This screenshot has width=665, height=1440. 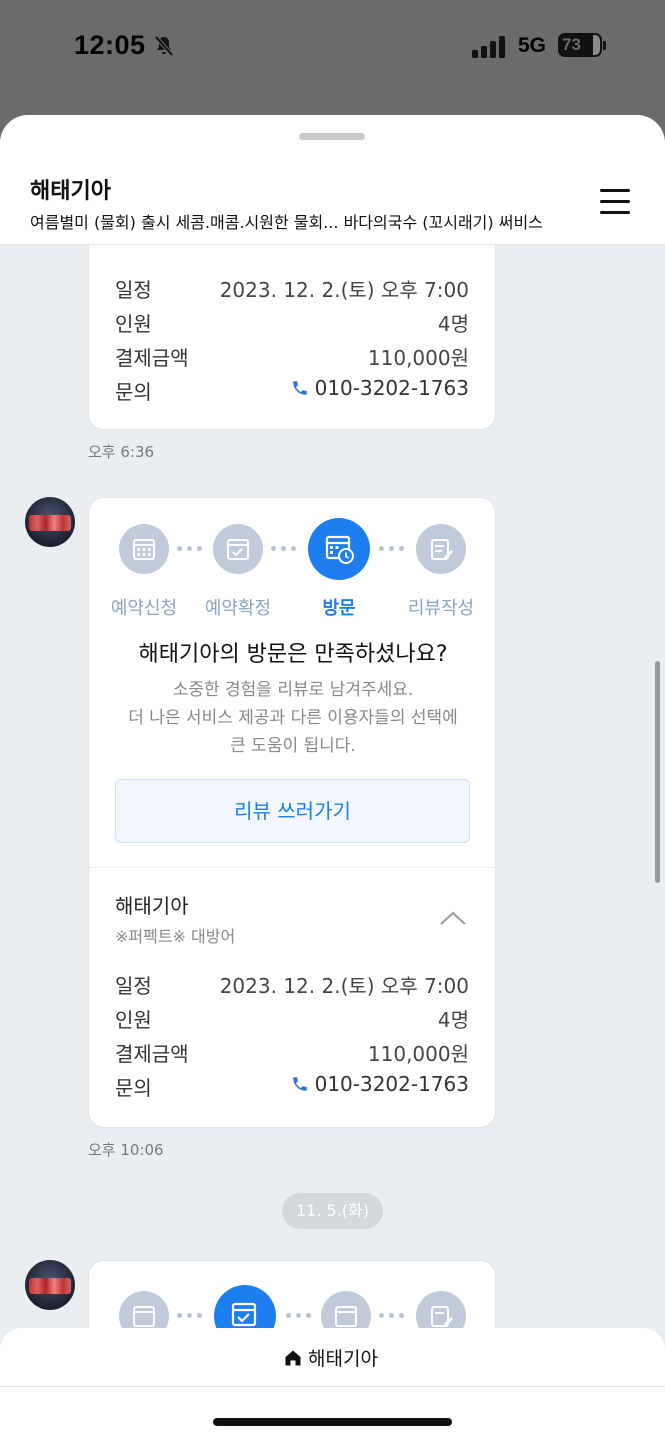 I want to click on step-confirm, so click(x=238, y=549).